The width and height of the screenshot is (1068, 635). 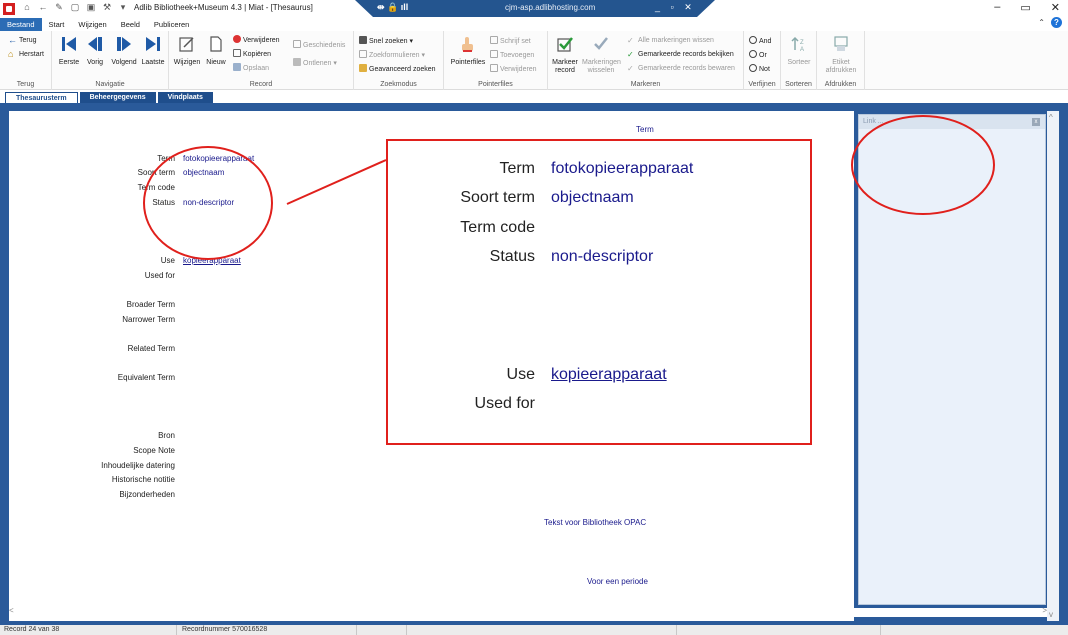 What do you see at coordinates (841, 55) in the screenshot?
I see `print-label-button: Etiket afdrukken` at bounding box center [841, 55].